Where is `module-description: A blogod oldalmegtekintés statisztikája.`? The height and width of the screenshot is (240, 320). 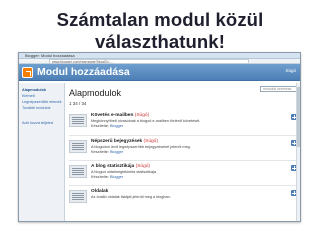 module-description: A blogod oldalmegtekintés statisztikája. is located at coordinates (124, 172).